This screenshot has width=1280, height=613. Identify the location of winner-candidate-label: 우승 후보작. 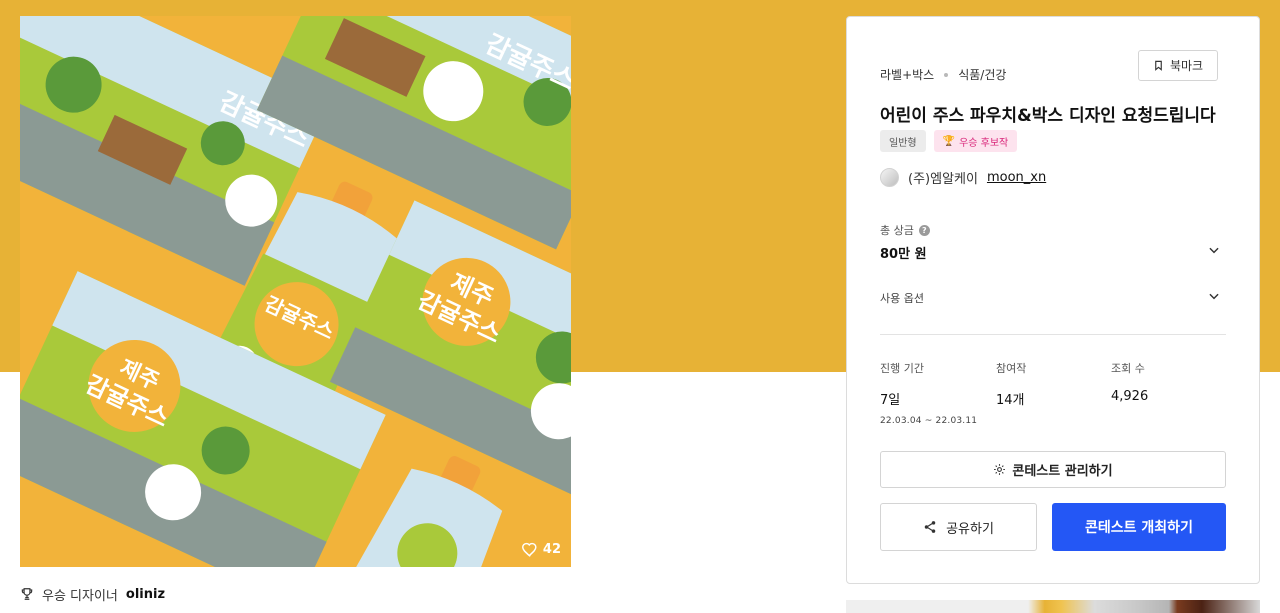
(984, 143).